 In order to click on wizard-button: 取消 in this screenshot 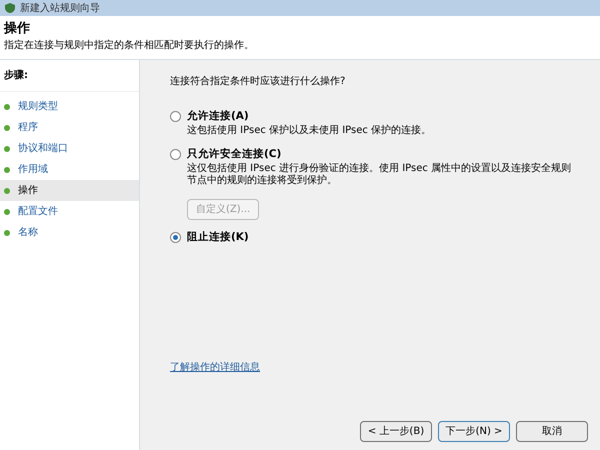, I will do `click(552, 431)`.